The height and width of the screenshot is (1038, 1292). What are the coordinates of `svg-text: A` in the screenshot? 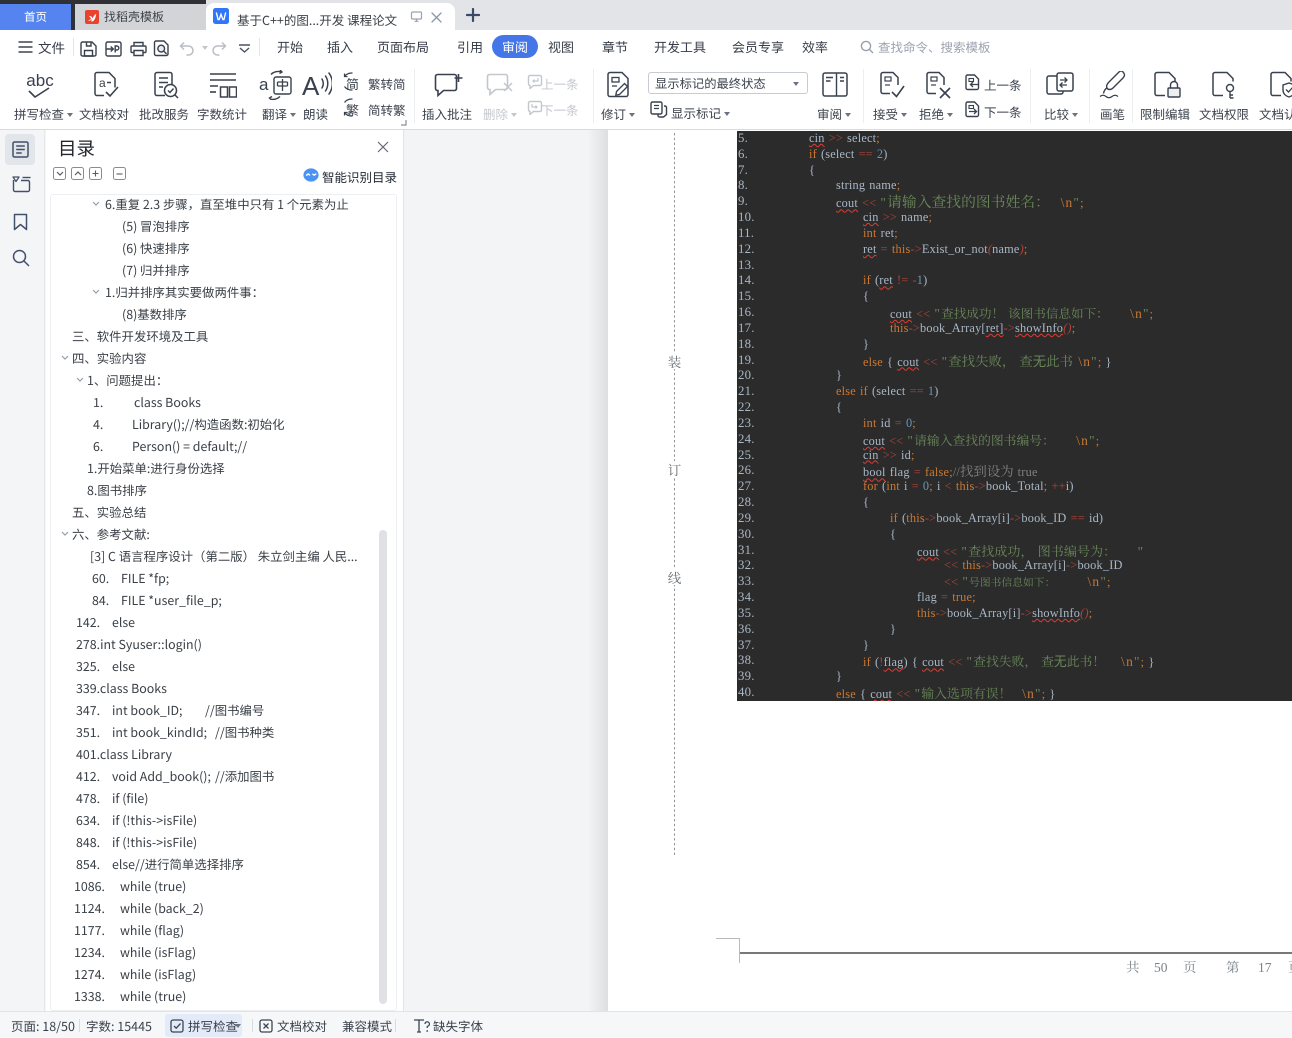 It's located at (311, 85).